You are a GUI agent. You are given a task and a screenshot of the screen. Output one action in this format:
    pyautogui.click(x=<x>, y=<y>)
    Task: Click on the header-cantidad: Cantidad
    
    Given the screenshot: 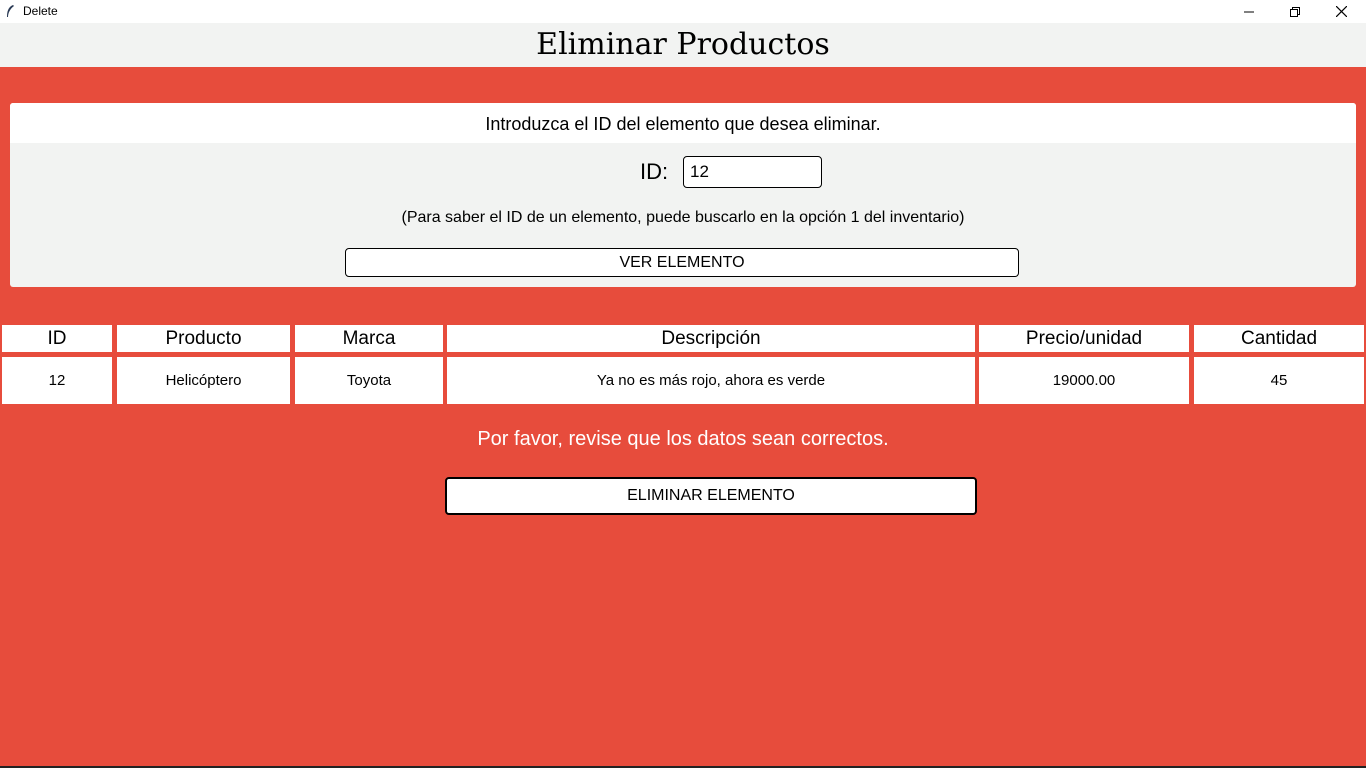 What is the action you would take?
    pyautogui.click(x=1279, y=338)
    